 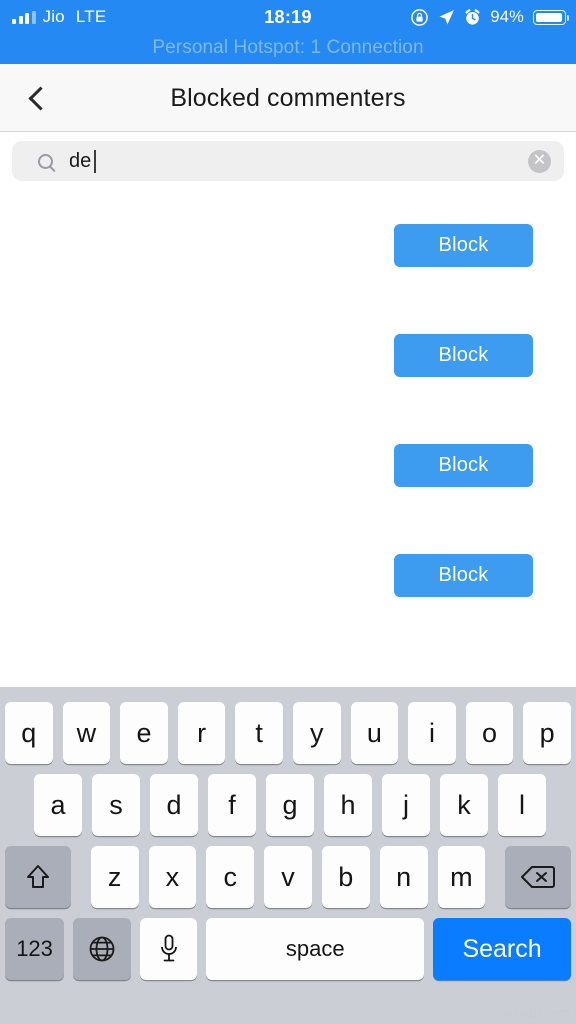 I want to click on language-globe-key, so click(x=102, y=949).